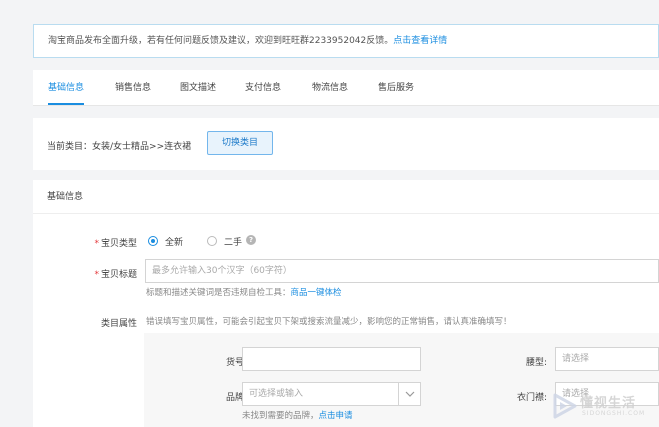 This screenshot has width=659, height=427. Describe the element at coordinates (198, 87) in the screenshot. I see `tab-description: 图文描述` at that location.